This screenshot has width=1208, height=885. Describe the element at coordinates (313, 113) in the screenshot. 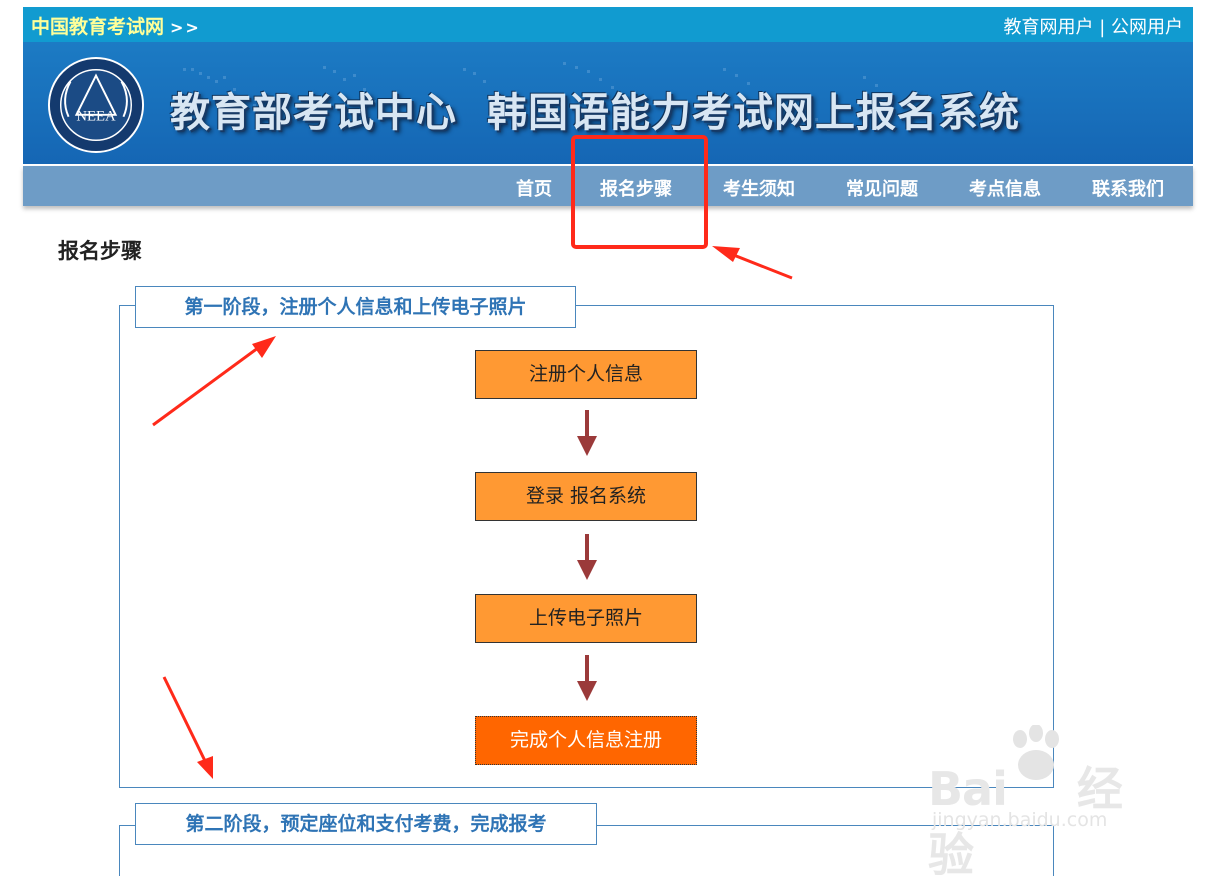

I see `org-title: 教育部考试中心` at that location.